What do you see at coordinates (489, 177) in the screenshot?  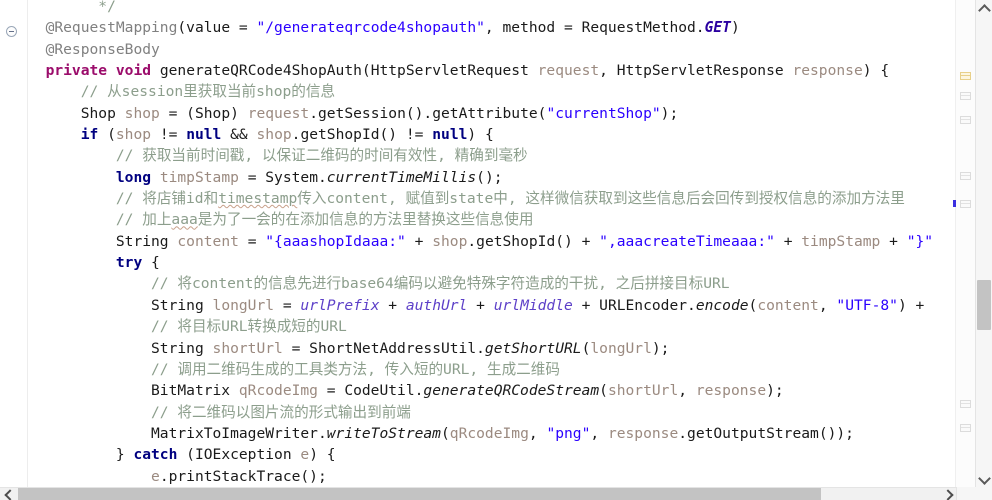 I see `code-token: ();` at bounding box center [489, 177].